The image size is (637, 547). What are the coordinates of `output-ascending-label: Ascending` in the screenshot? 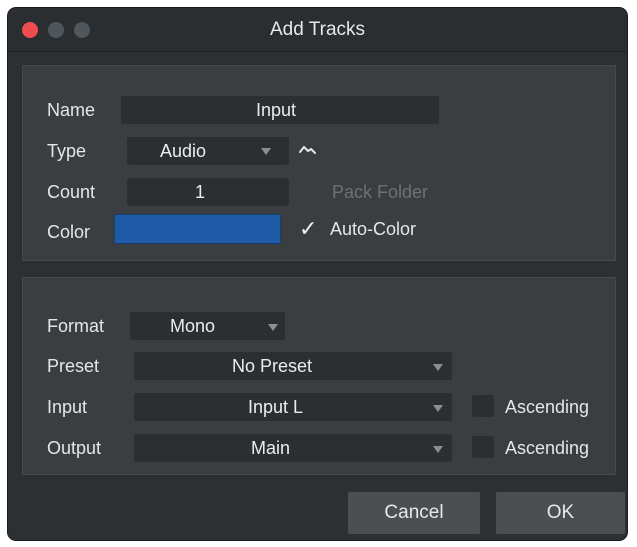 It's located at (547, 448).